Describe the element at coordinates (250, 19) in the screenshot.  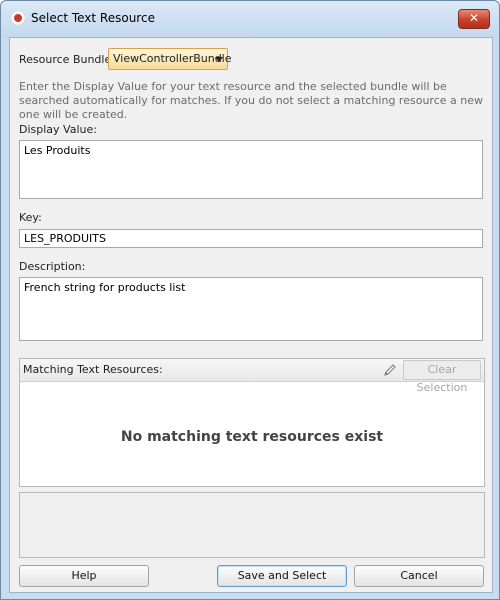
I see `title-bar: Select Text Resource ✕` at that location.